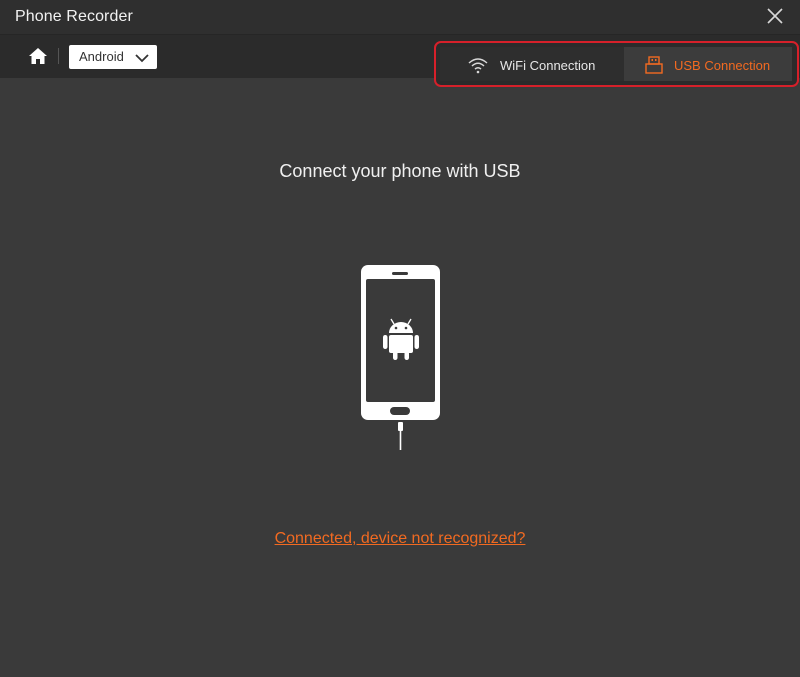 Image resolution: width=800 pixels, height=677 pixels. I want to click on wifi-icon, so click(478, 65).